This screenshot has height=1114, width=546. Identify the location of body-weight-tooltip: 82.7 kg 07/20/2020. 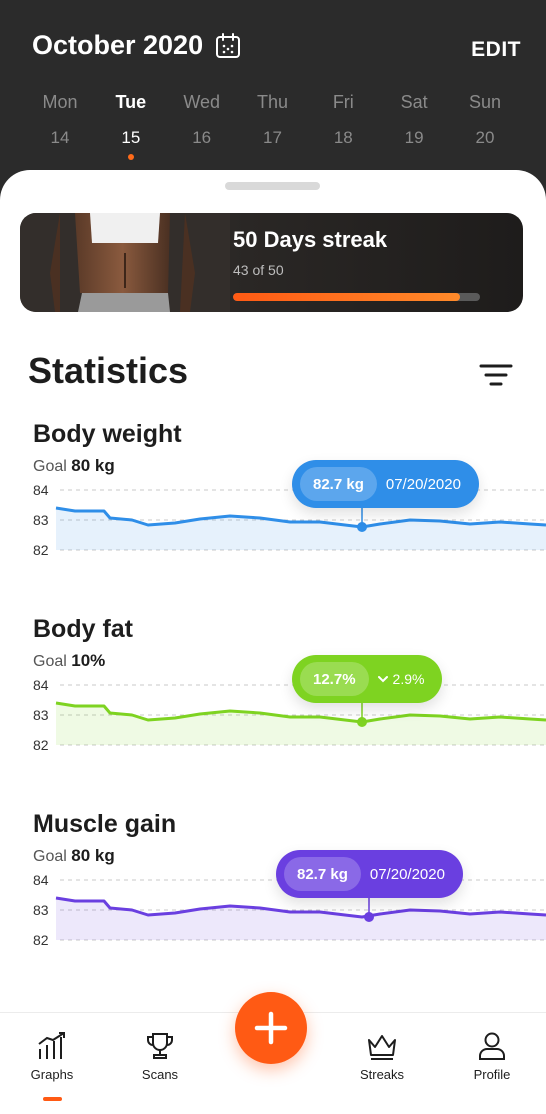
(385, 484).